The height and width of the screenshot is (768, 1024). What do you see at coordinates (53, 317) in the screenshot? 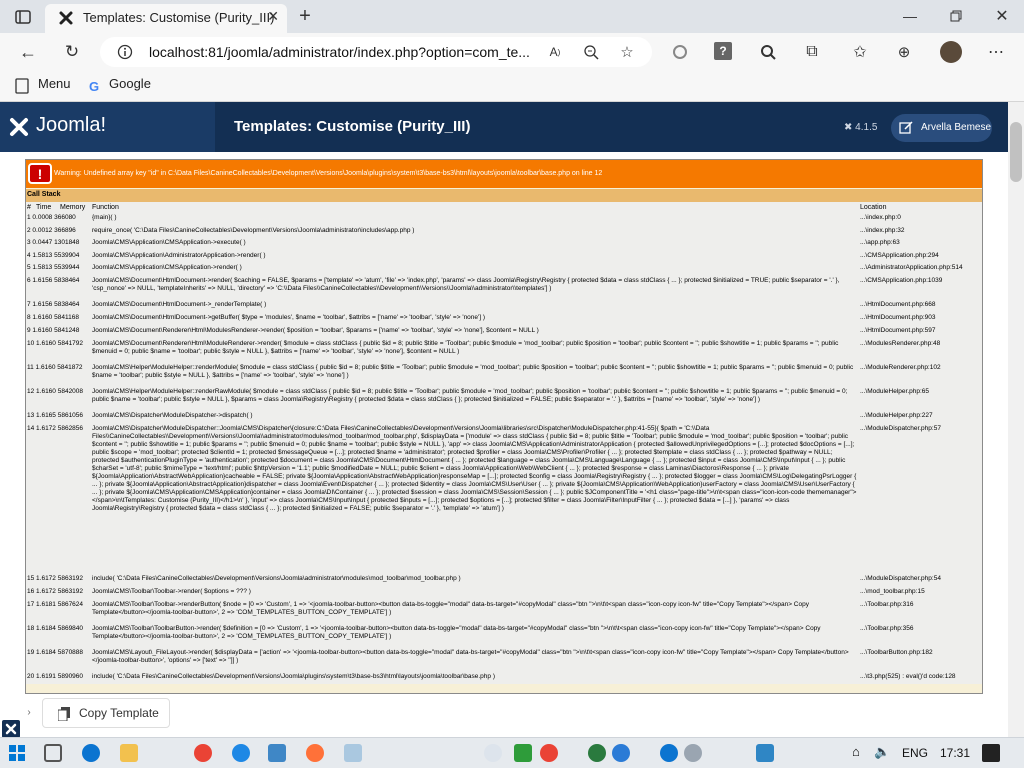
I see `call-stack-index: 8 1.6160 5841168` at bounding box center [53, 317].